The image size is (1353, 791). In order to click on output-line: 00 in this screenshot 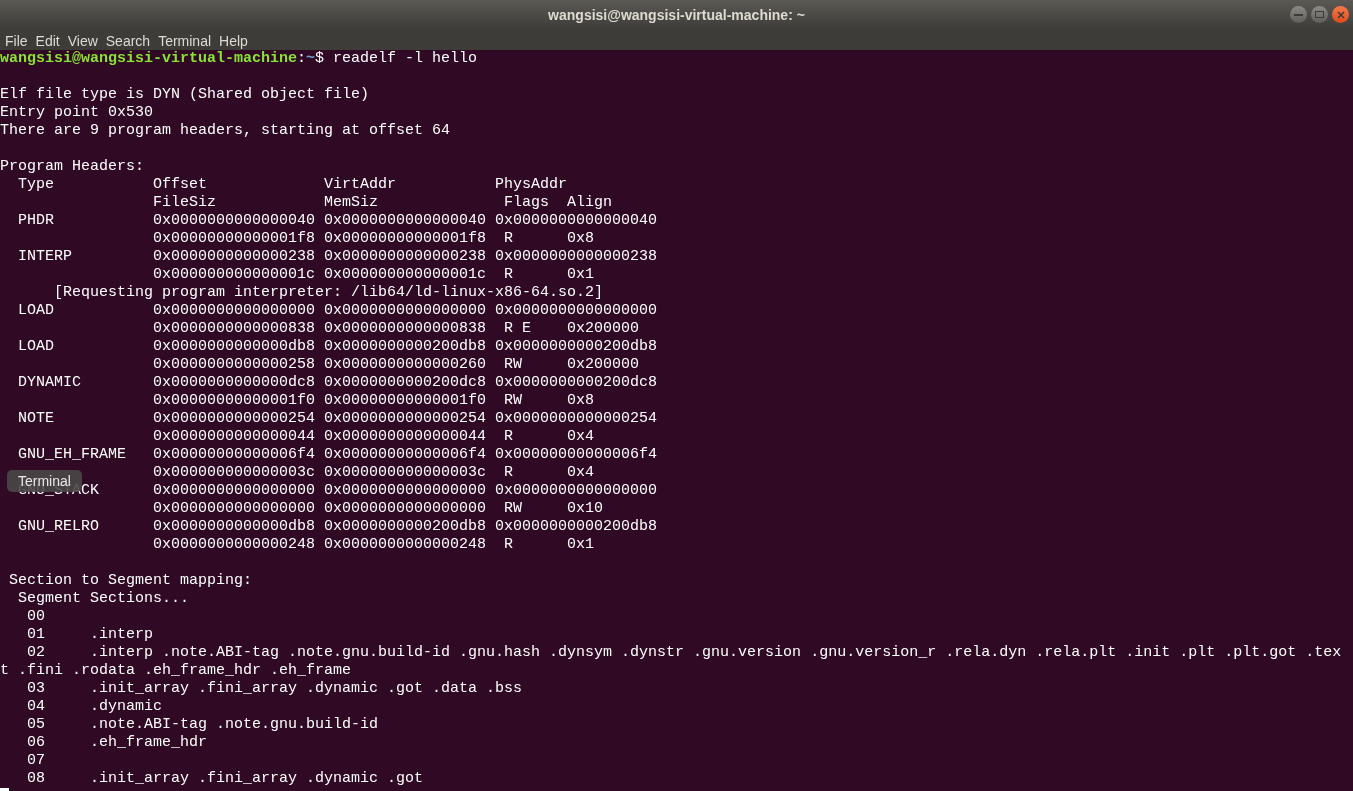, I will do `click(36, 617)`.